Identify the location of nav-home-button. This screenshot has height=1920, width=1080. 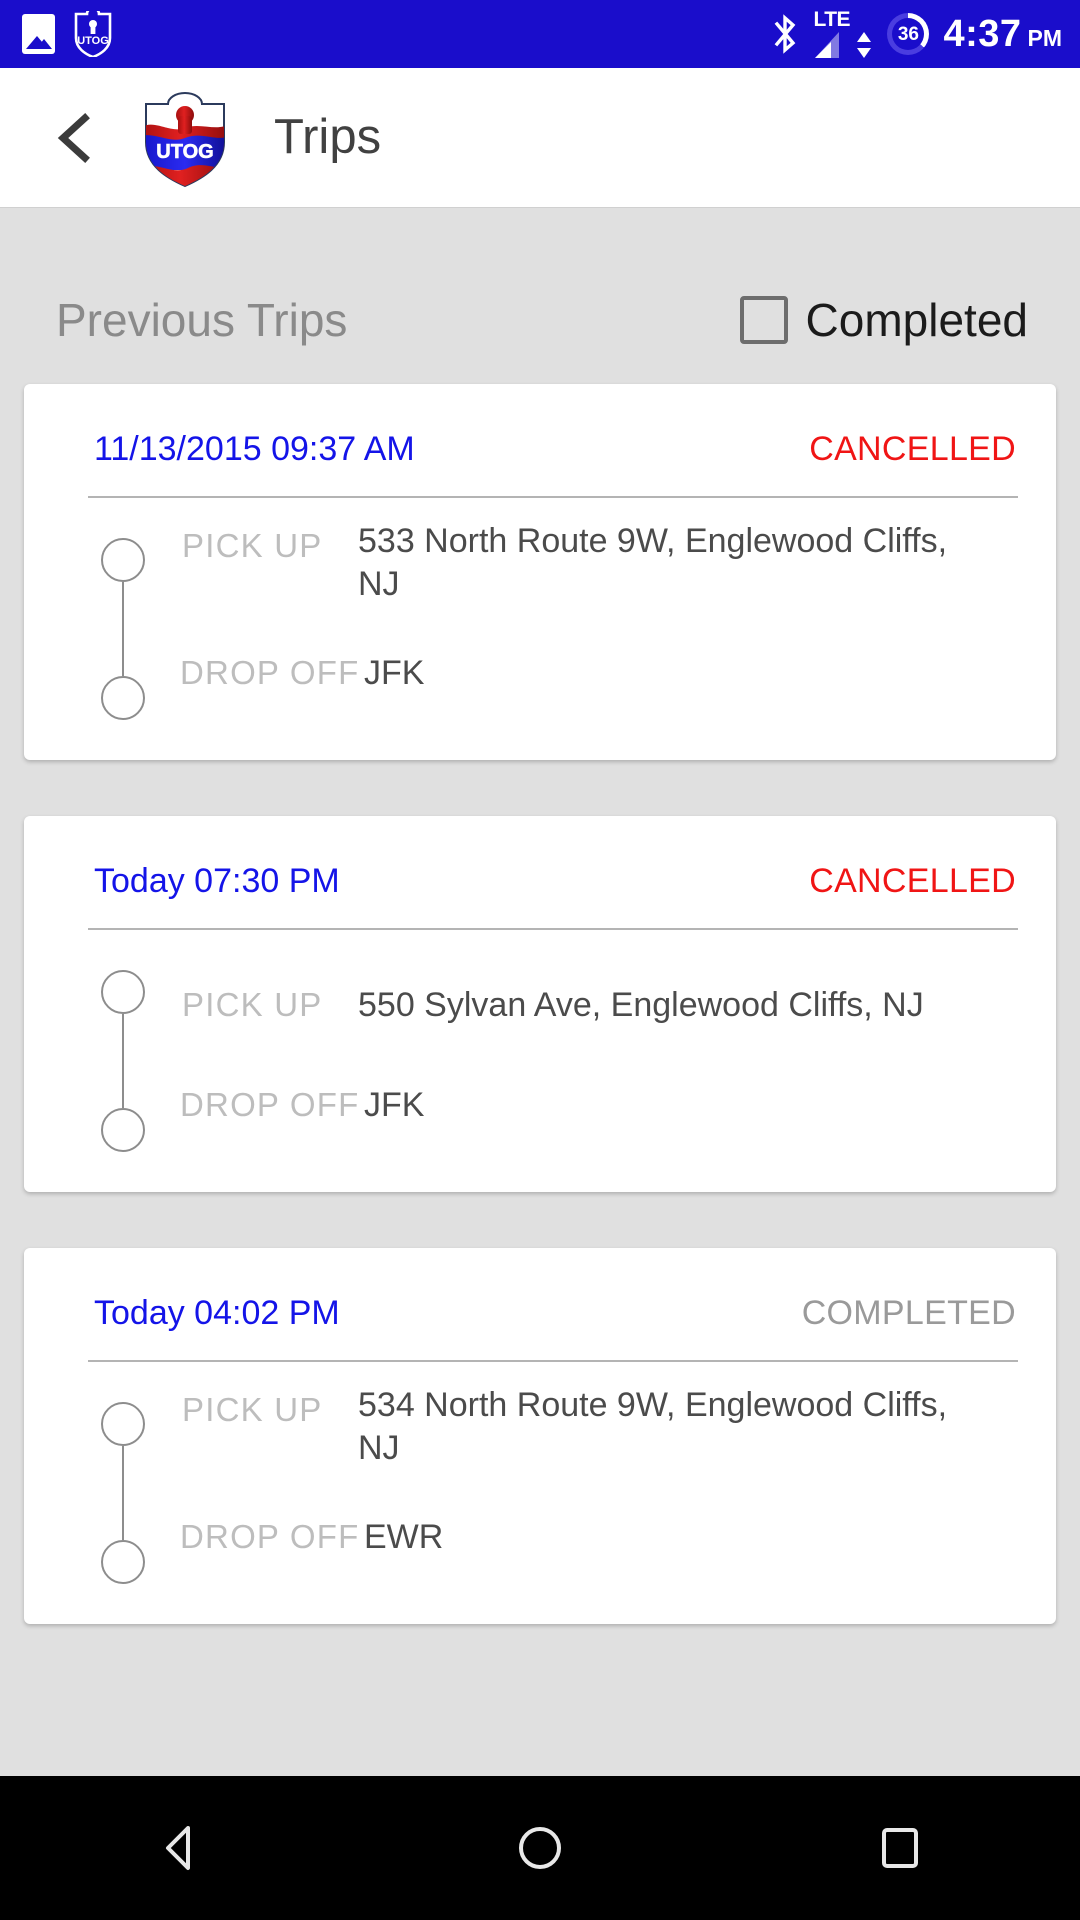
(540, 1848).